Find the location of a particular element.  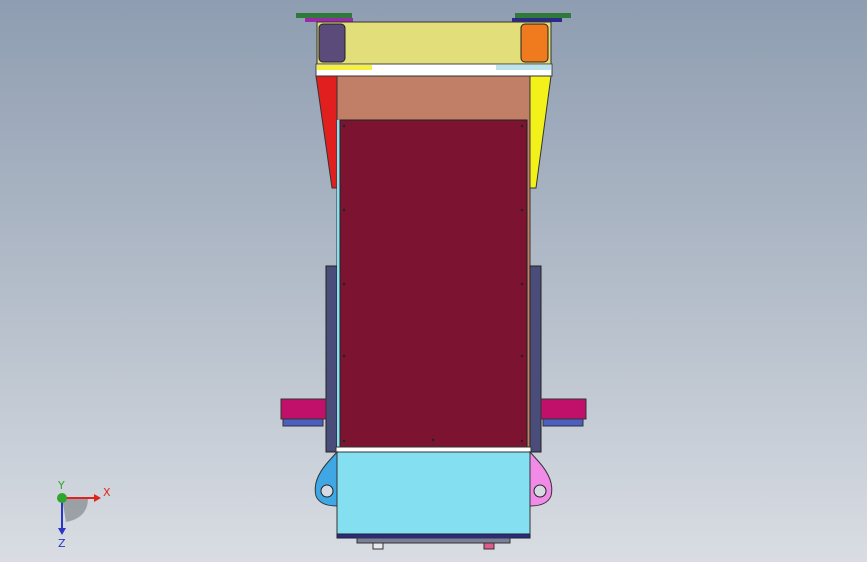

bottom-left-nub is located at coordinates (378, 546).